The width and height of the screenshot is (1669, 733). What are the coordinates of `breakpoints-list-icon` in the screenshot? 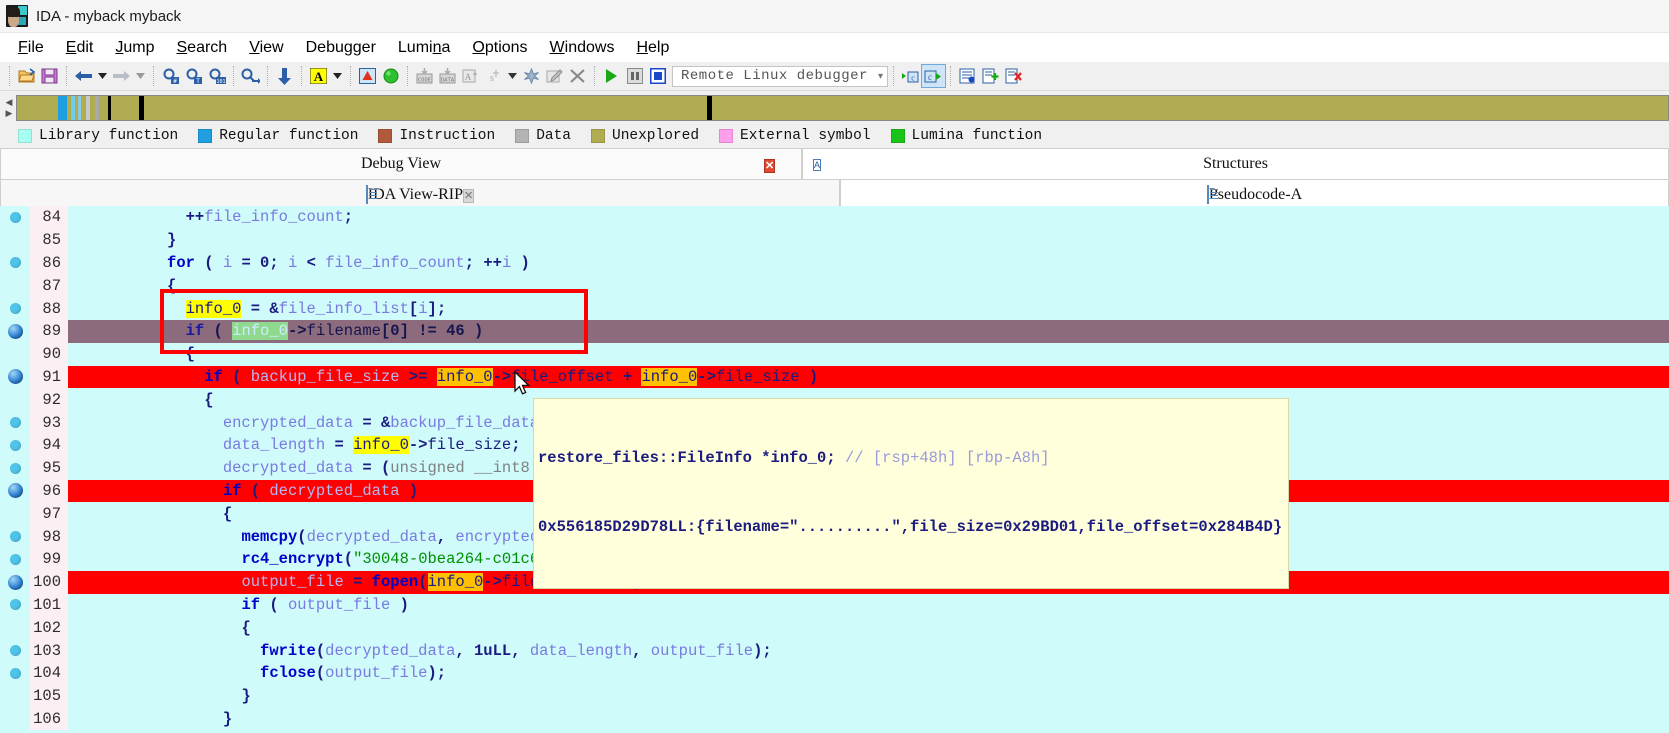 It's located at (967, 76).